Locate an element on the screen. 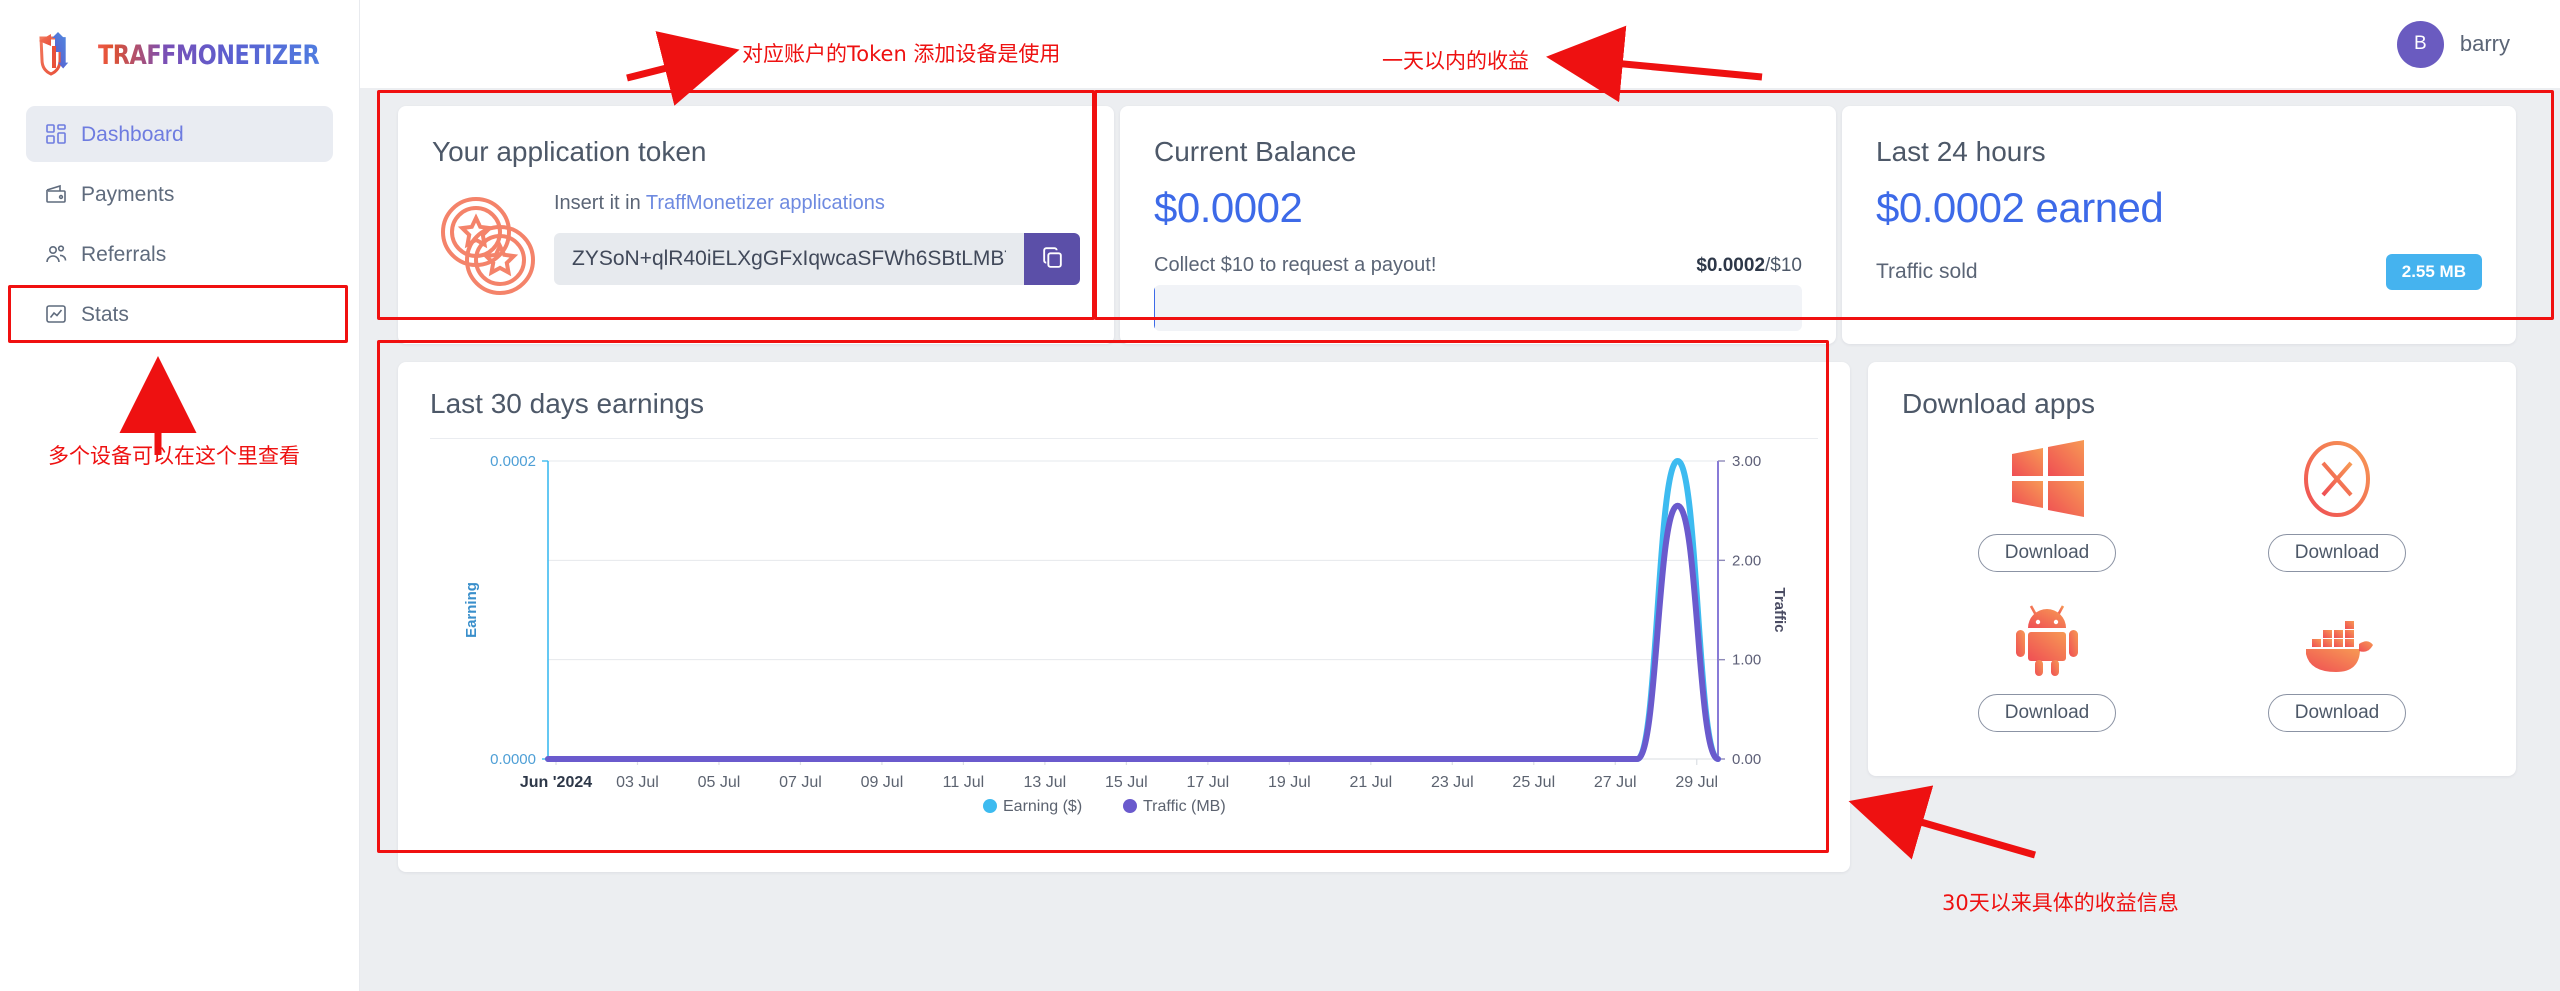  payout-current: $0.0002 is located at coordinates (1731, 265).